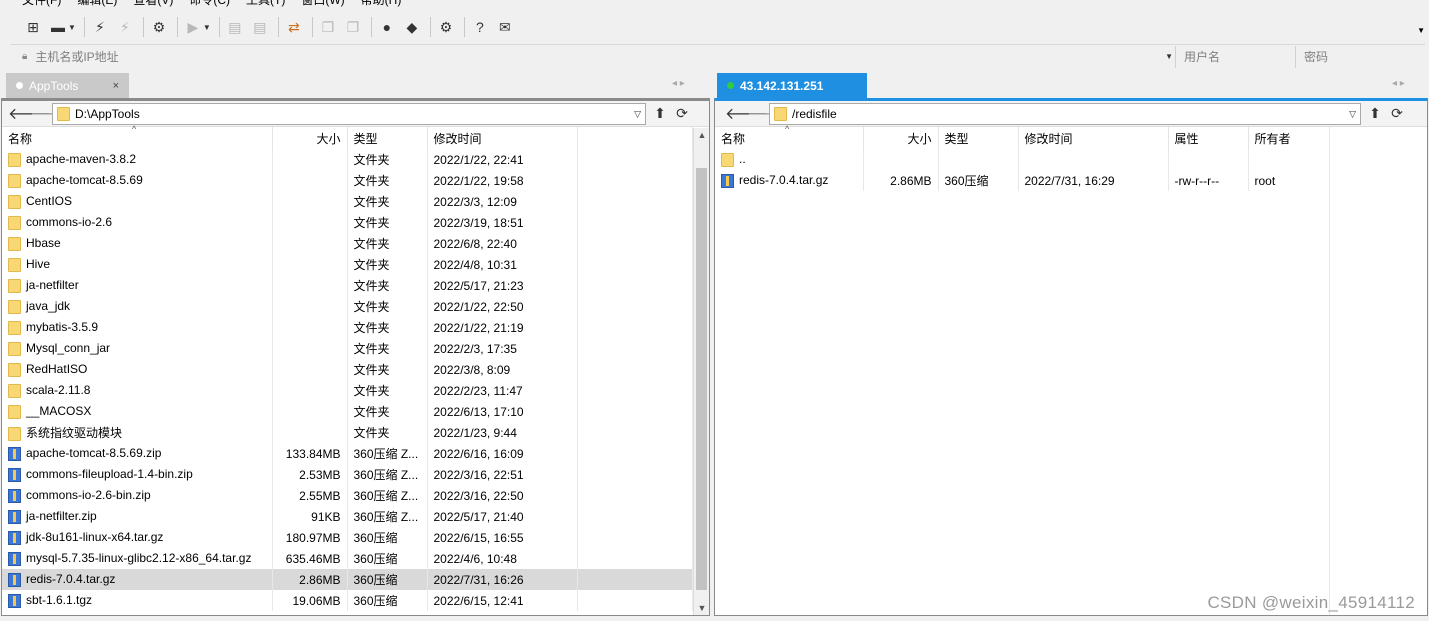 The image size is (1429, 621). Describe the element at coordinates (97, 4) in the screenshot. I see `menu-edit: 编辑(E)` at that location.